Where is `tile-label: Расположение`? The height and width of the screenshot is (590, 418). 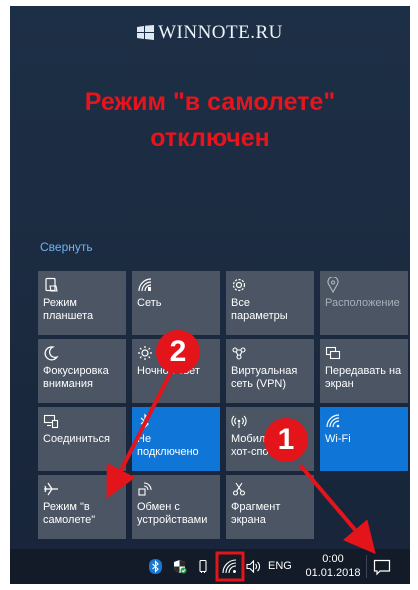
tile-label: Расположение is located at coordinates (362, 303).